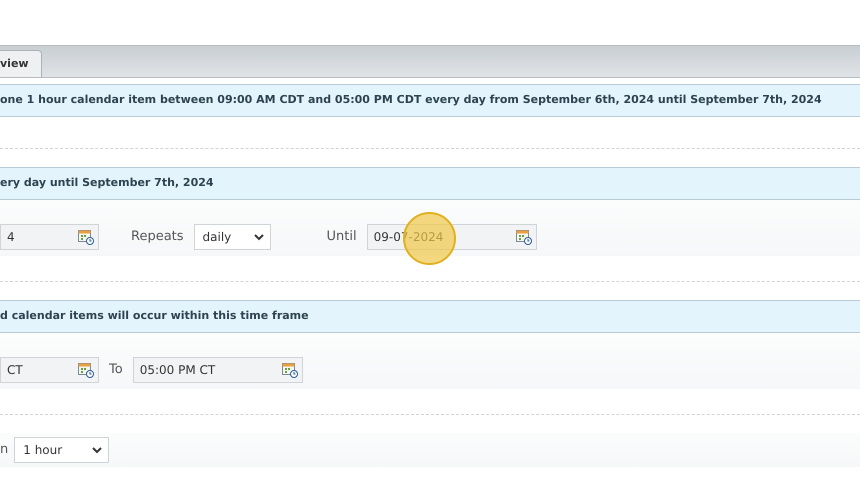 This screenshot has width=860, height=481. What do you see at coordinates (62, 450) in the screenshot?
I see `dropdown: 1 hour` at bounding box center [62, 450].